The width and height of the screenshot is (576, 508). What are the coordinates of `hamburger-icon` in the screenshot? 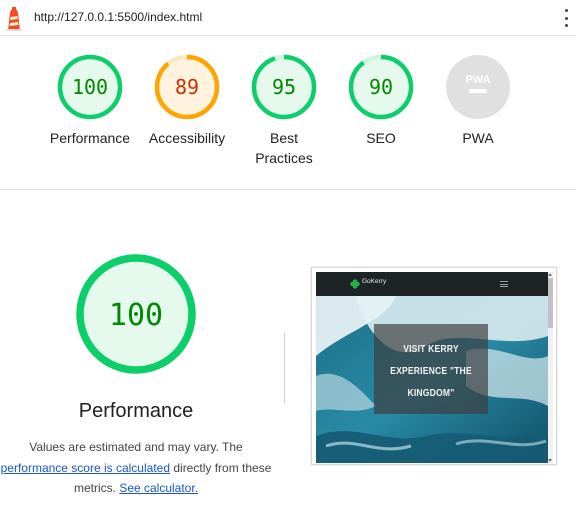 It's located at (504, 284).